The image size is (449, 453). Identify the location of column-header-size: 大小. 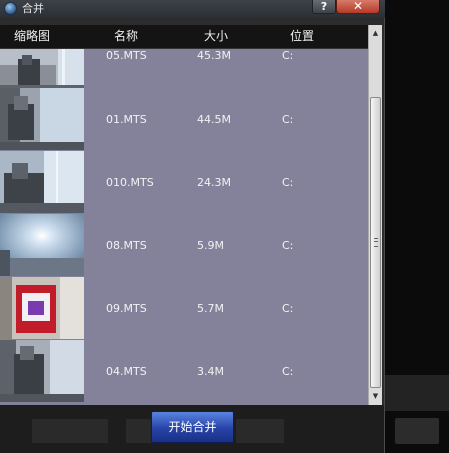
(216, 36).